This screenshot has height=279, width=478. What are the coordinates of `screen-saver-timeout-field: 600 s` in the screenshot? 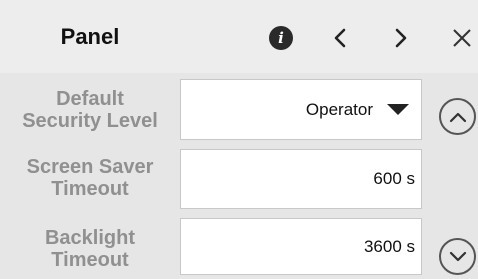 It's located at (301, 179).